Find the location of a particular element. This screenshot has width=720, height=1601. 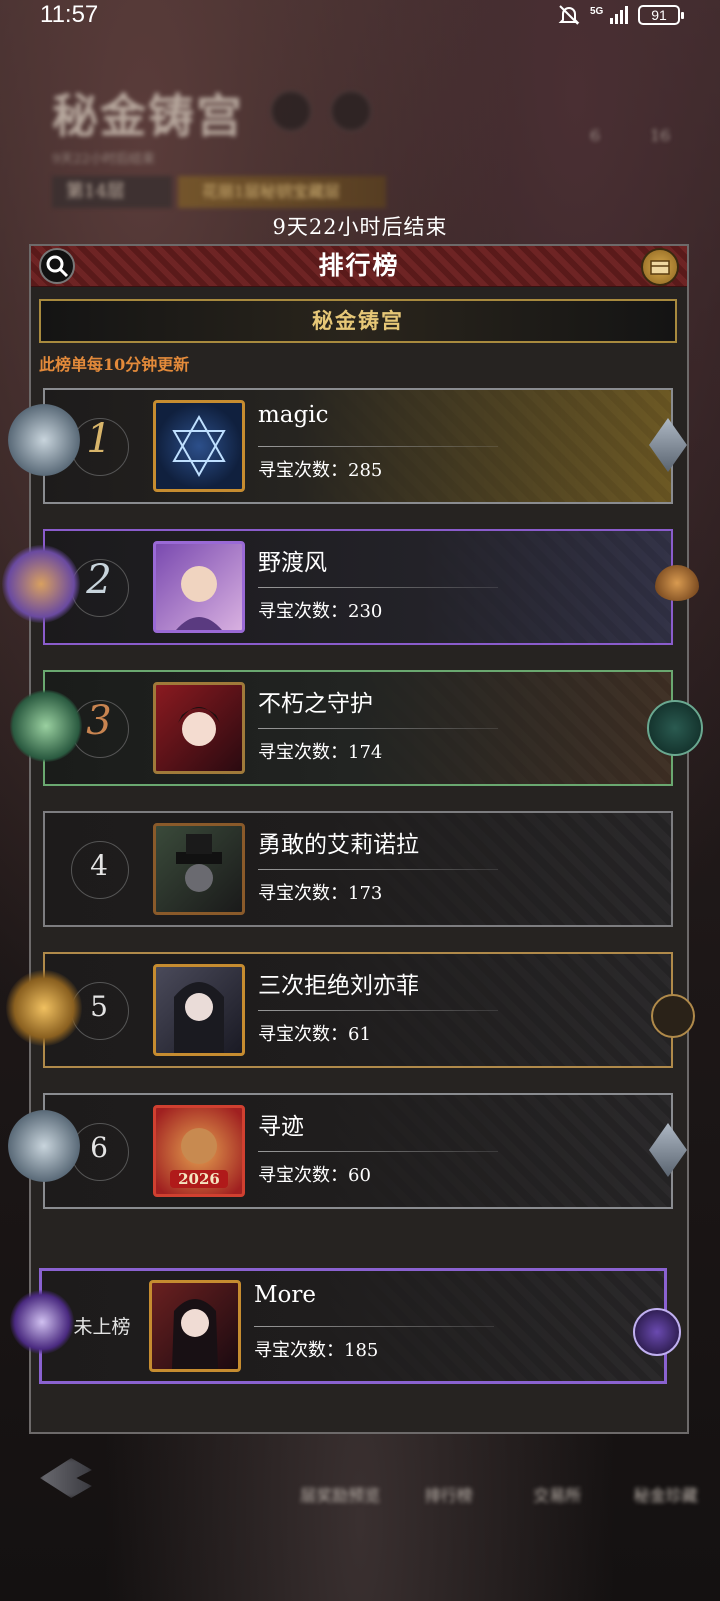

signal-5g-icon: 5G is located at coordinates (609, 15).